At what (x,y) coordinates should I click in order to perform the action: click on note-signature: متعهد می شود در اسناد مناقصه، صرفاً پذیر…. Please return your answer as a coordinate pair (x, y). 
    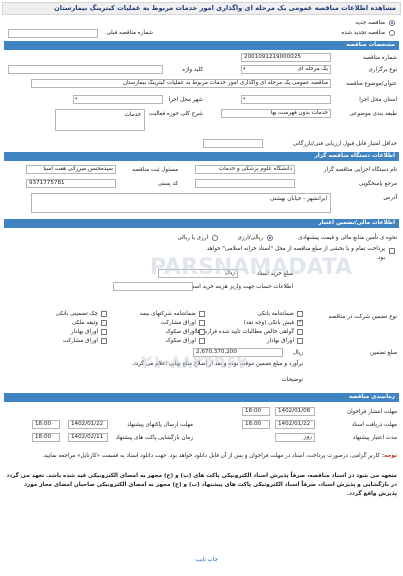
    Looking at the image, I should click on (201, 485).